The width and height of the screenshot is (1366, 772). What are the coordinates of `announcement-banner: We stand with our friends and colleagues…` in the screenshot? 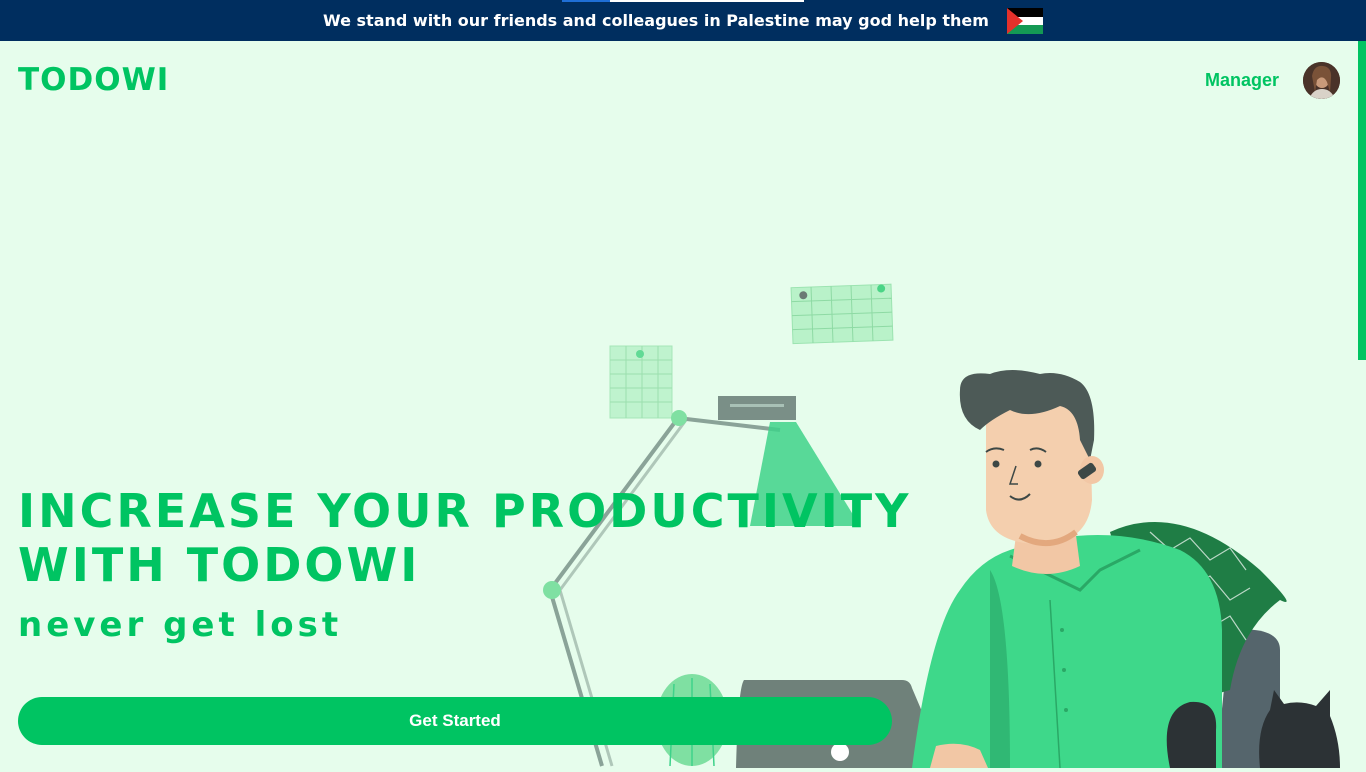 It's located at (683, 20).